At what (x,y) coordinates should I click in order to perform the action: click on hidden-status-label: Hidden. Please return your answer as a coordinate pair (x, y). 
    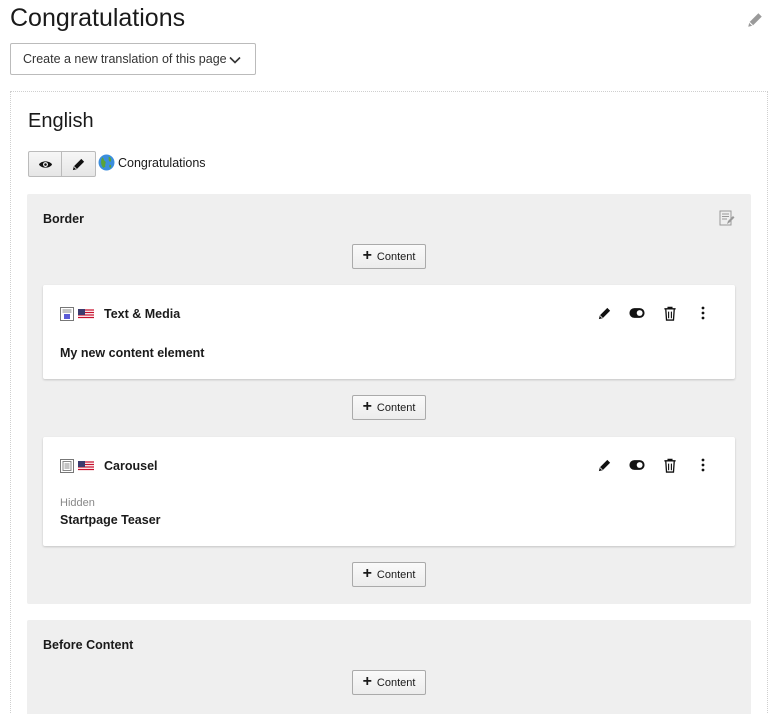
    Looking at the image, I should click on (77, 503).